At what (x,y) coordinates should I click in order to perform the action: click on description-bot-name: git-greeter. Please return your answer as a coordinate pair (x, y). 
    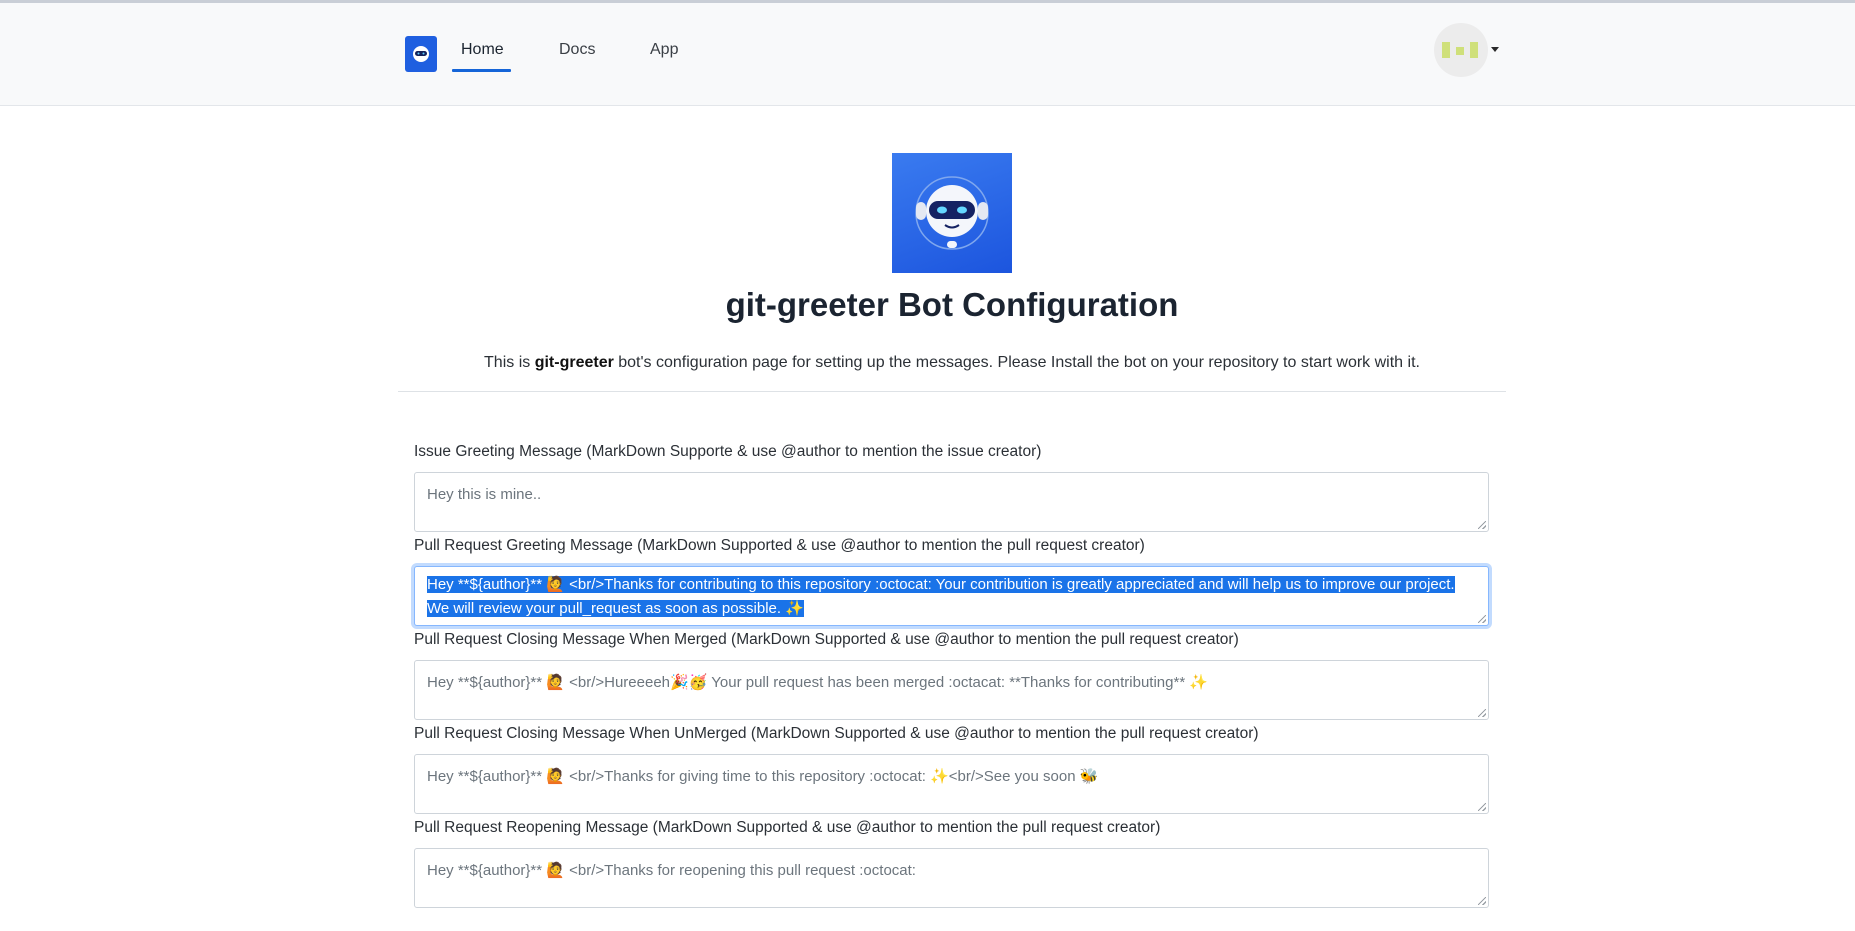
    Looking at the image, I should click on (574, 362).